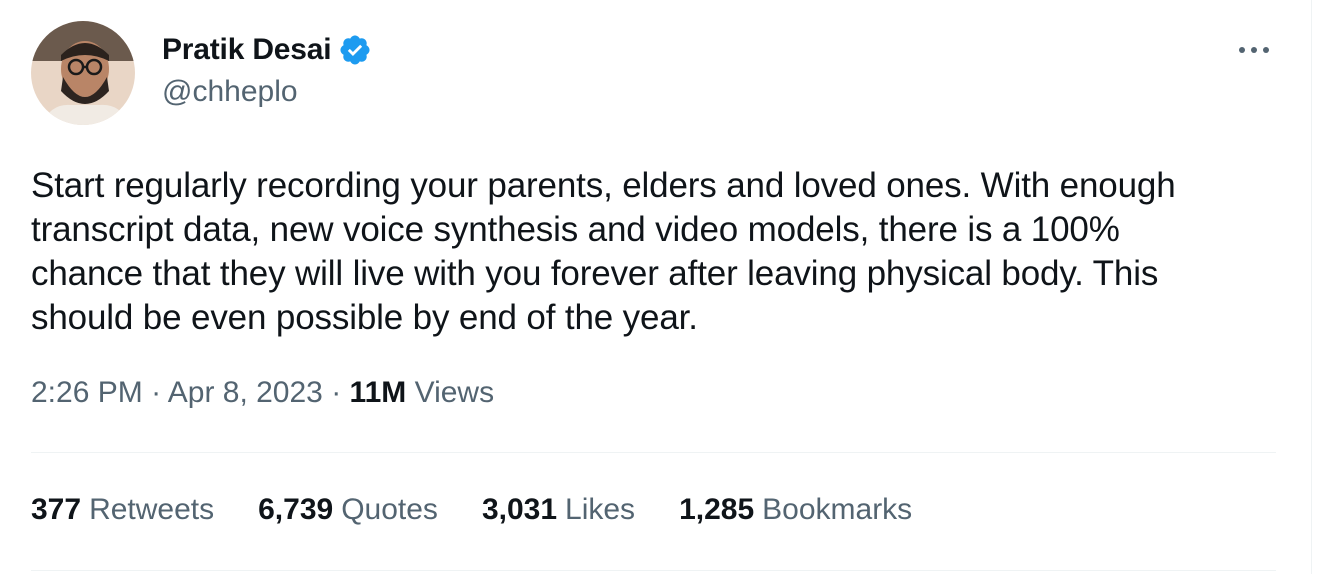 The image size is (1326, 574). I want to click on bookmarks-stat: 1,285 Bookmarks, so click(795, 510).